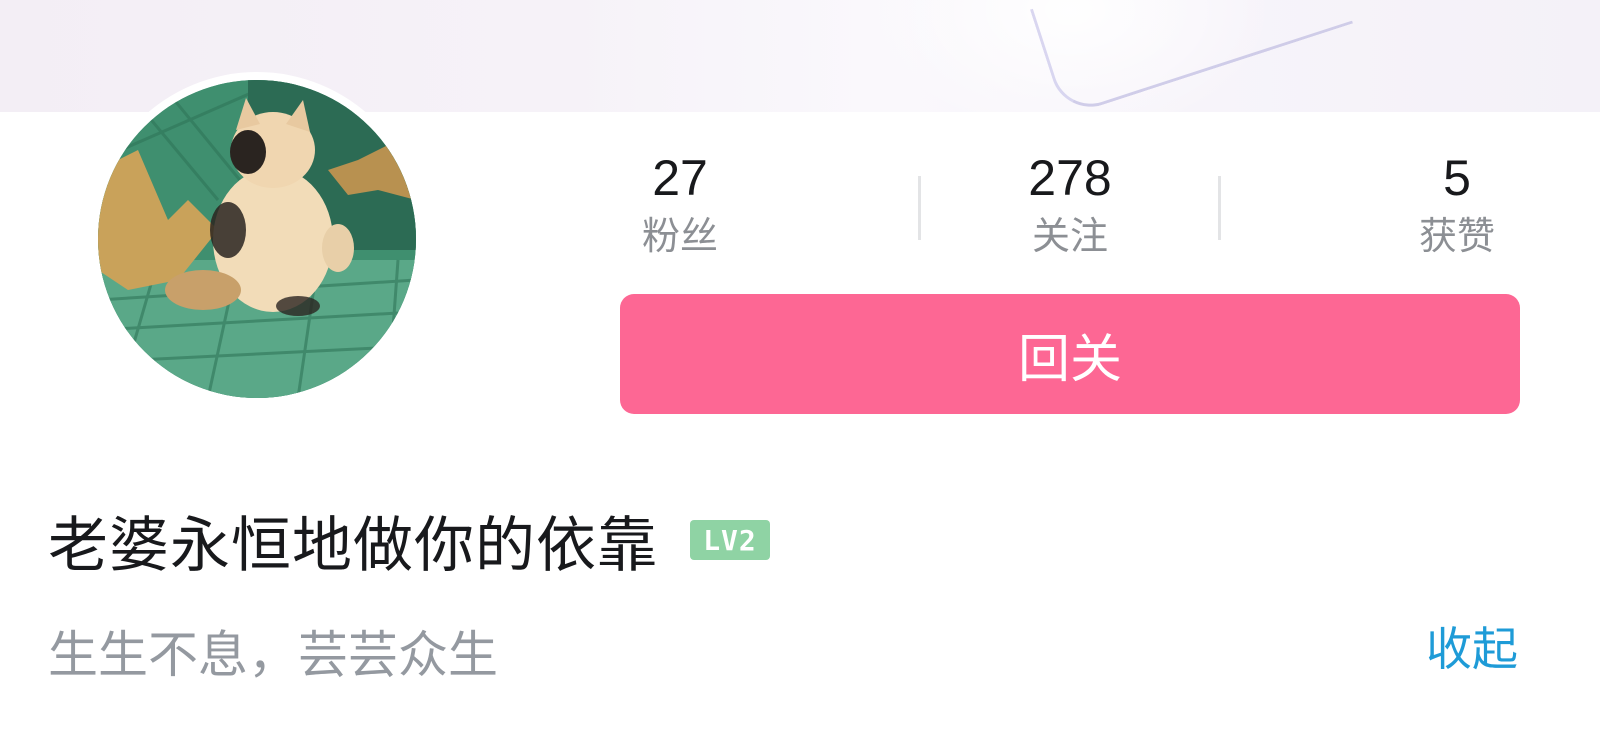 This screenshot has height=746, width=1600. I want to click on stat-likes: 5 获赞, so click(1457, 206).